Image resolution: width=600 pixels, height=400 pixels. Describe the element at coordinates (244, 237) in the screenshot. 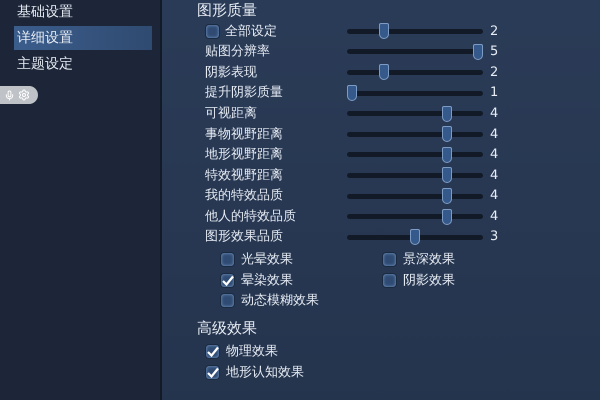

I see `setting-label: 图形效果品质` at that location.